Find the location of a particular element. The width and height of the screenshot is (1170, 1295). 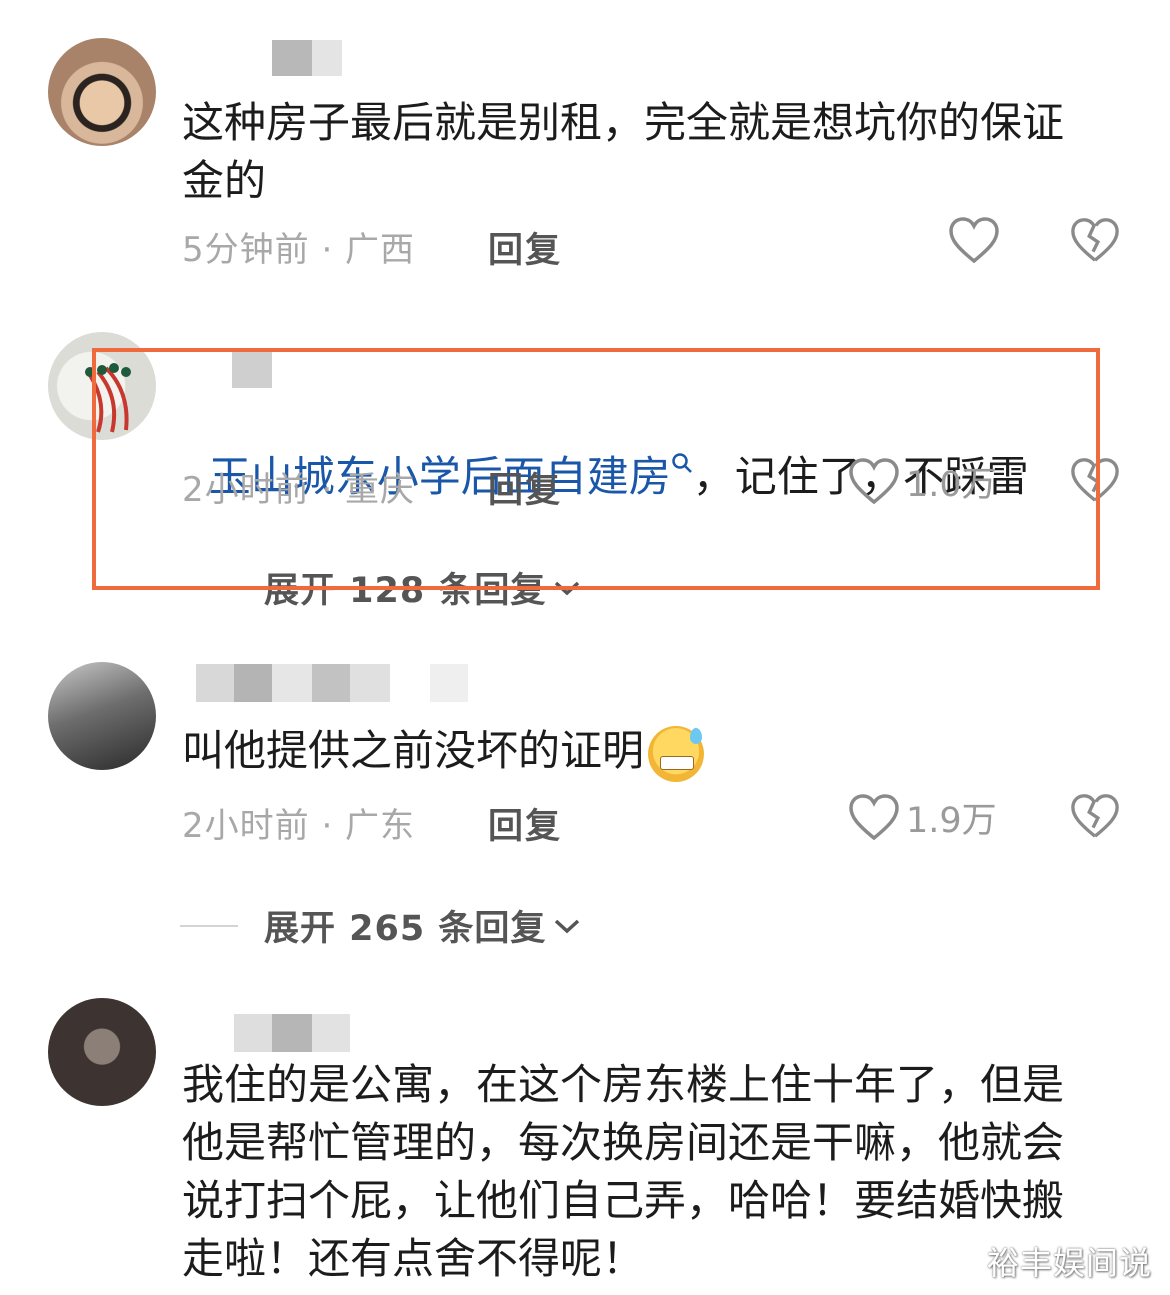

expand-replies-button: 展开 265 条回复 is located at coordinates (381, 925).